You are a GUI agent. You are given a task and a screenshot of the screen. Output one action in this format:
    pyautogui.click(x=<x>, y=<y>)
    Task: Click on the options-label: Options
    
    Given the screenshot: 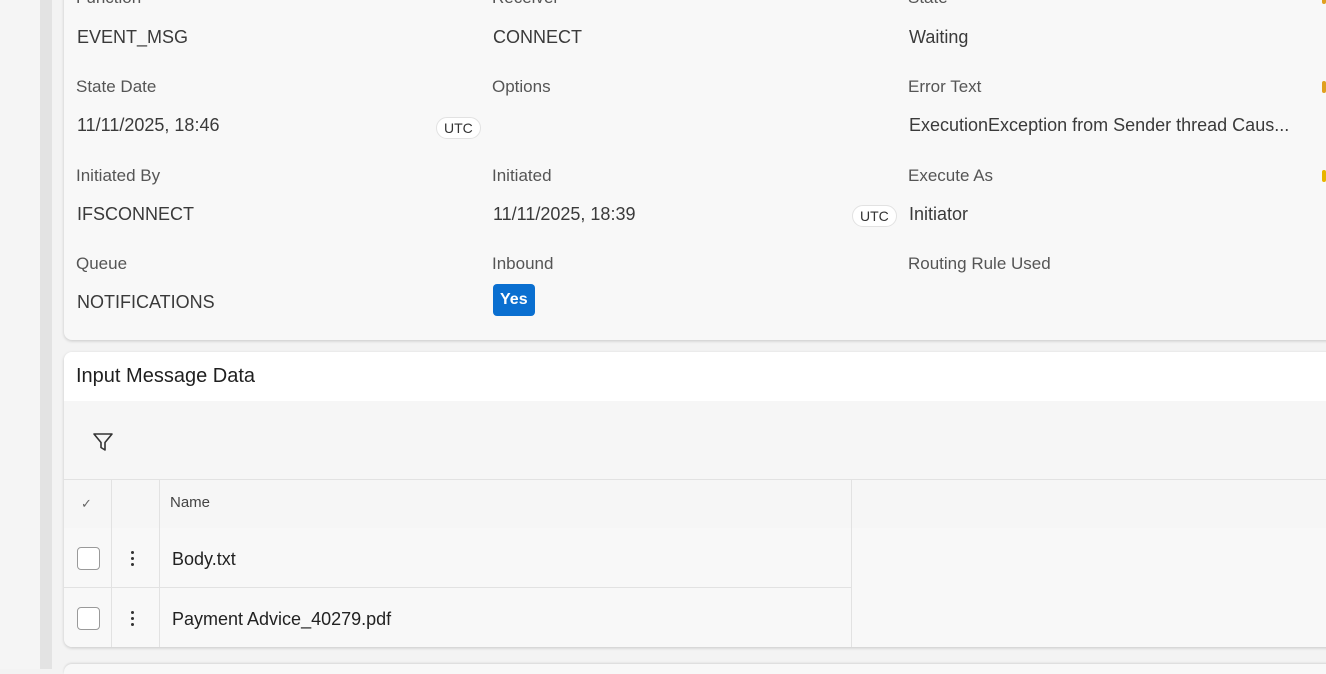 What is the action you would take?
    pyautogui.click(x=521, y=86)
    